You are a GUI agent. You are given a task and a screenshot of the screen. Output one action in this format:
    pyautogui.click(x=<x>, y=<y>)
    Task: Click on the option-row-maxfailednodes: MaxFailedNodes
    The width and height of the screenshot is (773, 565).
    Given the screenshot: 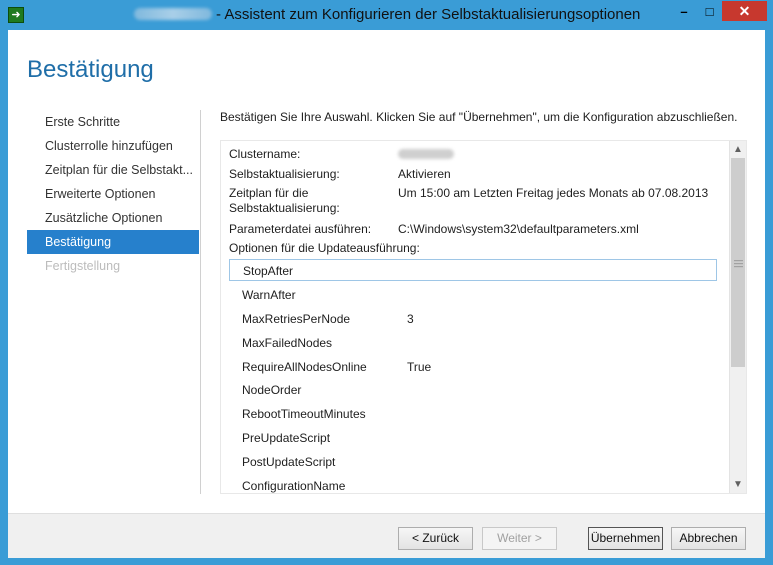 What is the action you would take?
    pyautogui.click(x=473, y=343)
    